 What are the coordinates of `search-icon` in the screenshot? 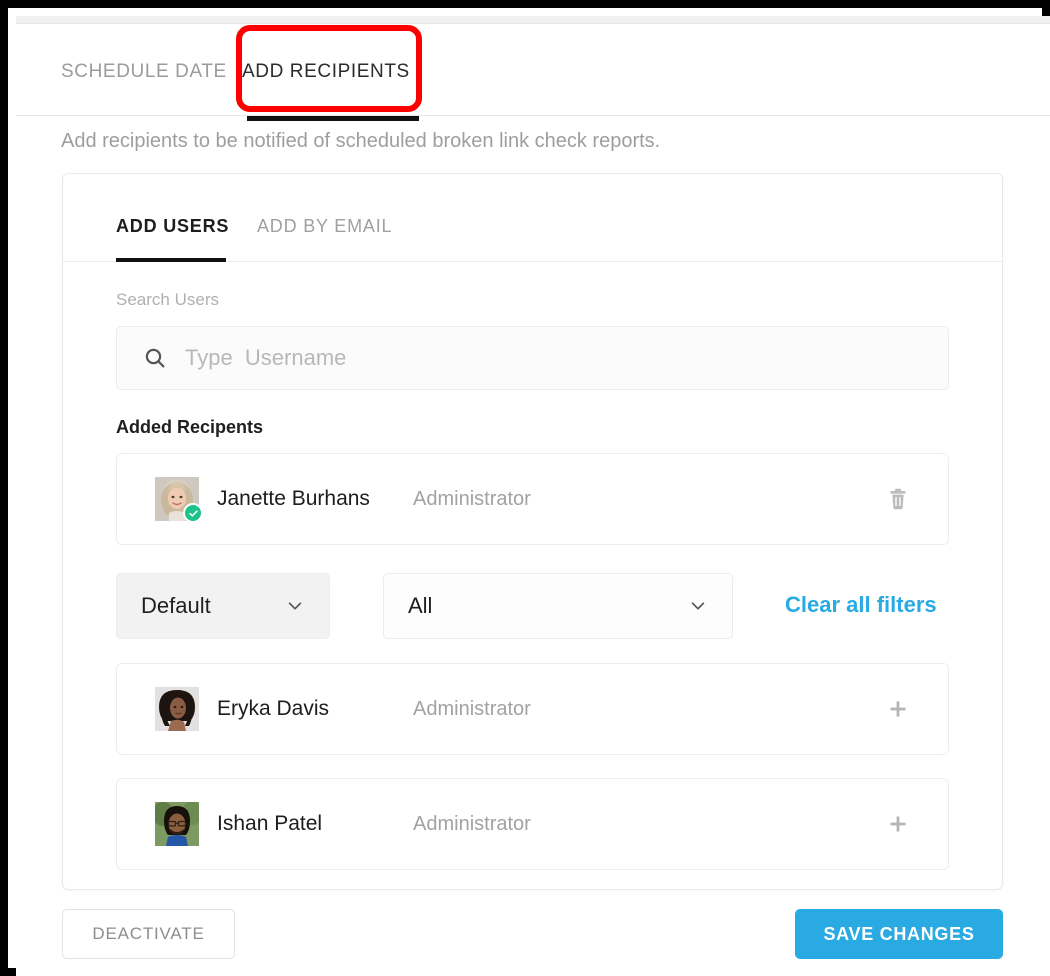 It's located at (155, 358).